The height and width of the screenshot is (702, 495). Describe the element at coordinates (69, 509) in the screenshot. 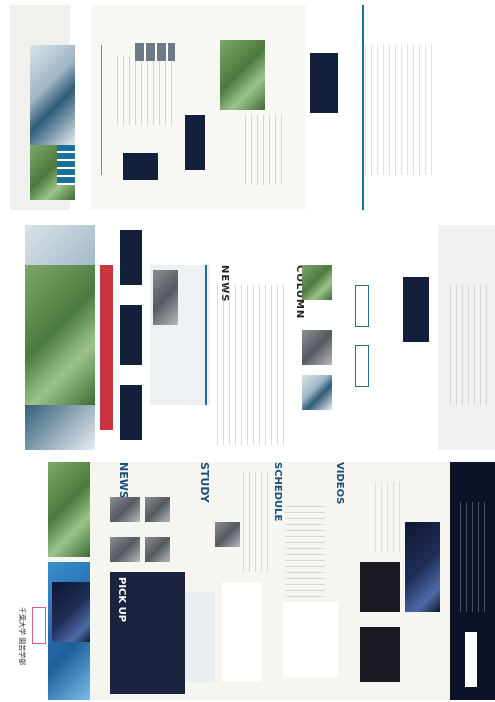

I see `hero-image` at that location.